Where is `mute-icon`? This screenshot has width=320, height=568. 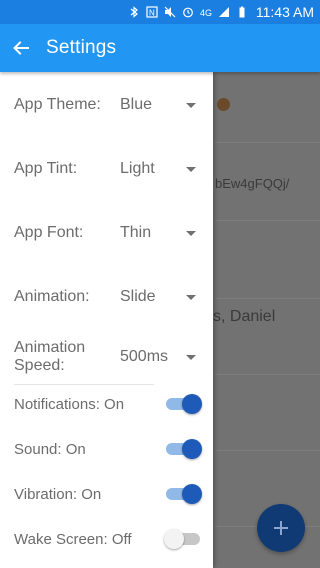 mute-icon is located at coordinates (170, 12).